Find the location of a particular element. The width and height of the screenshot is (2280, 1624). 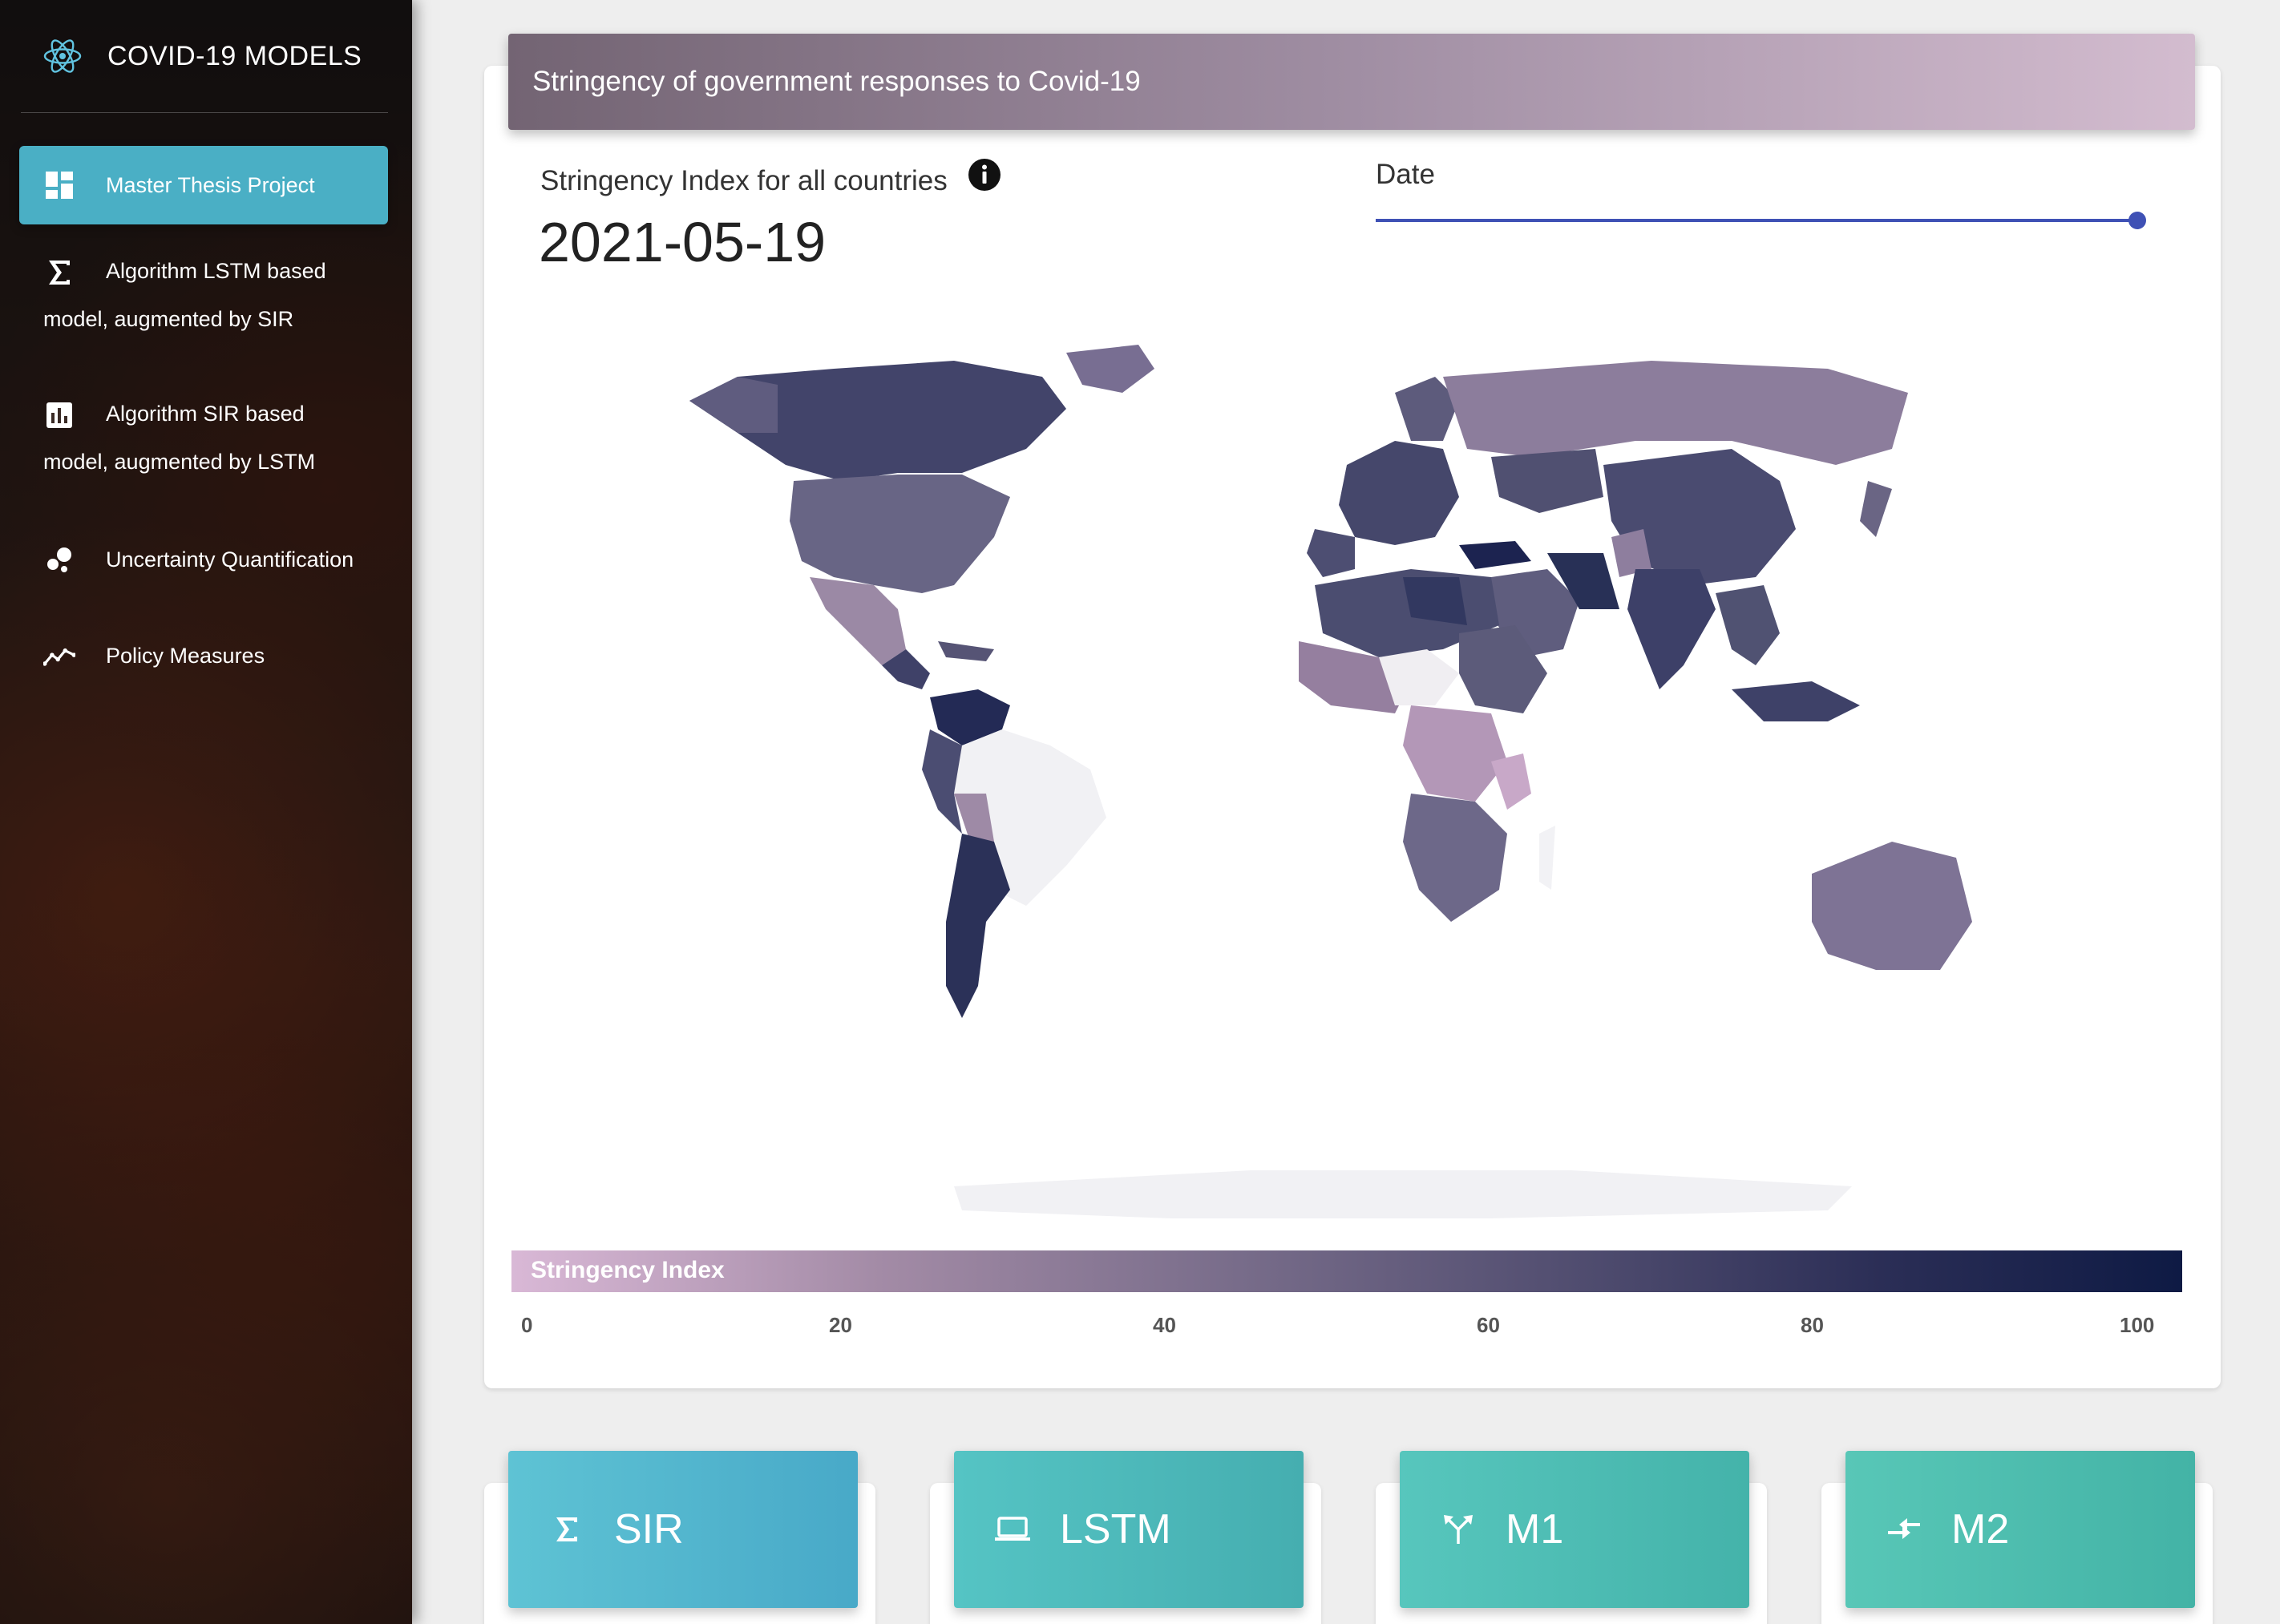

region-southern-africa is located at coordinates (1455, 858).